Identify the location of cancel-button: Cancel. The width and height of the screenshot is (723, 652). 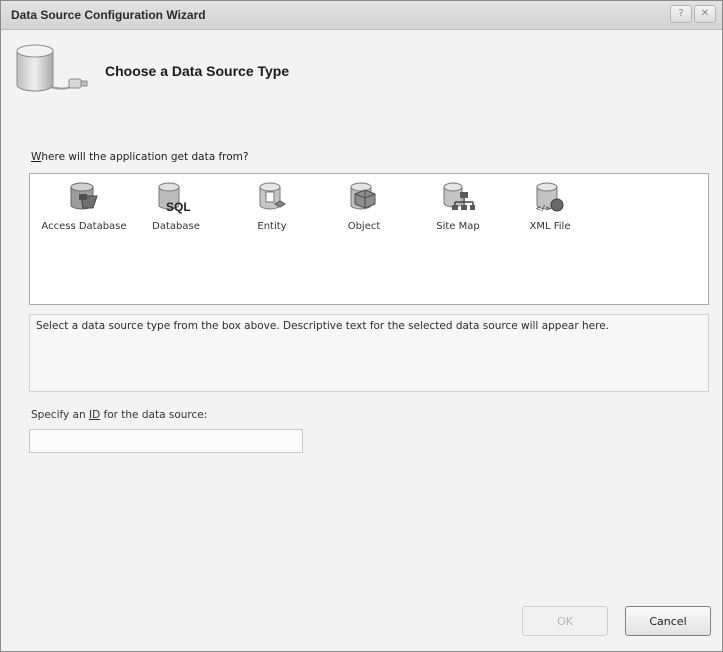
(668, 621).